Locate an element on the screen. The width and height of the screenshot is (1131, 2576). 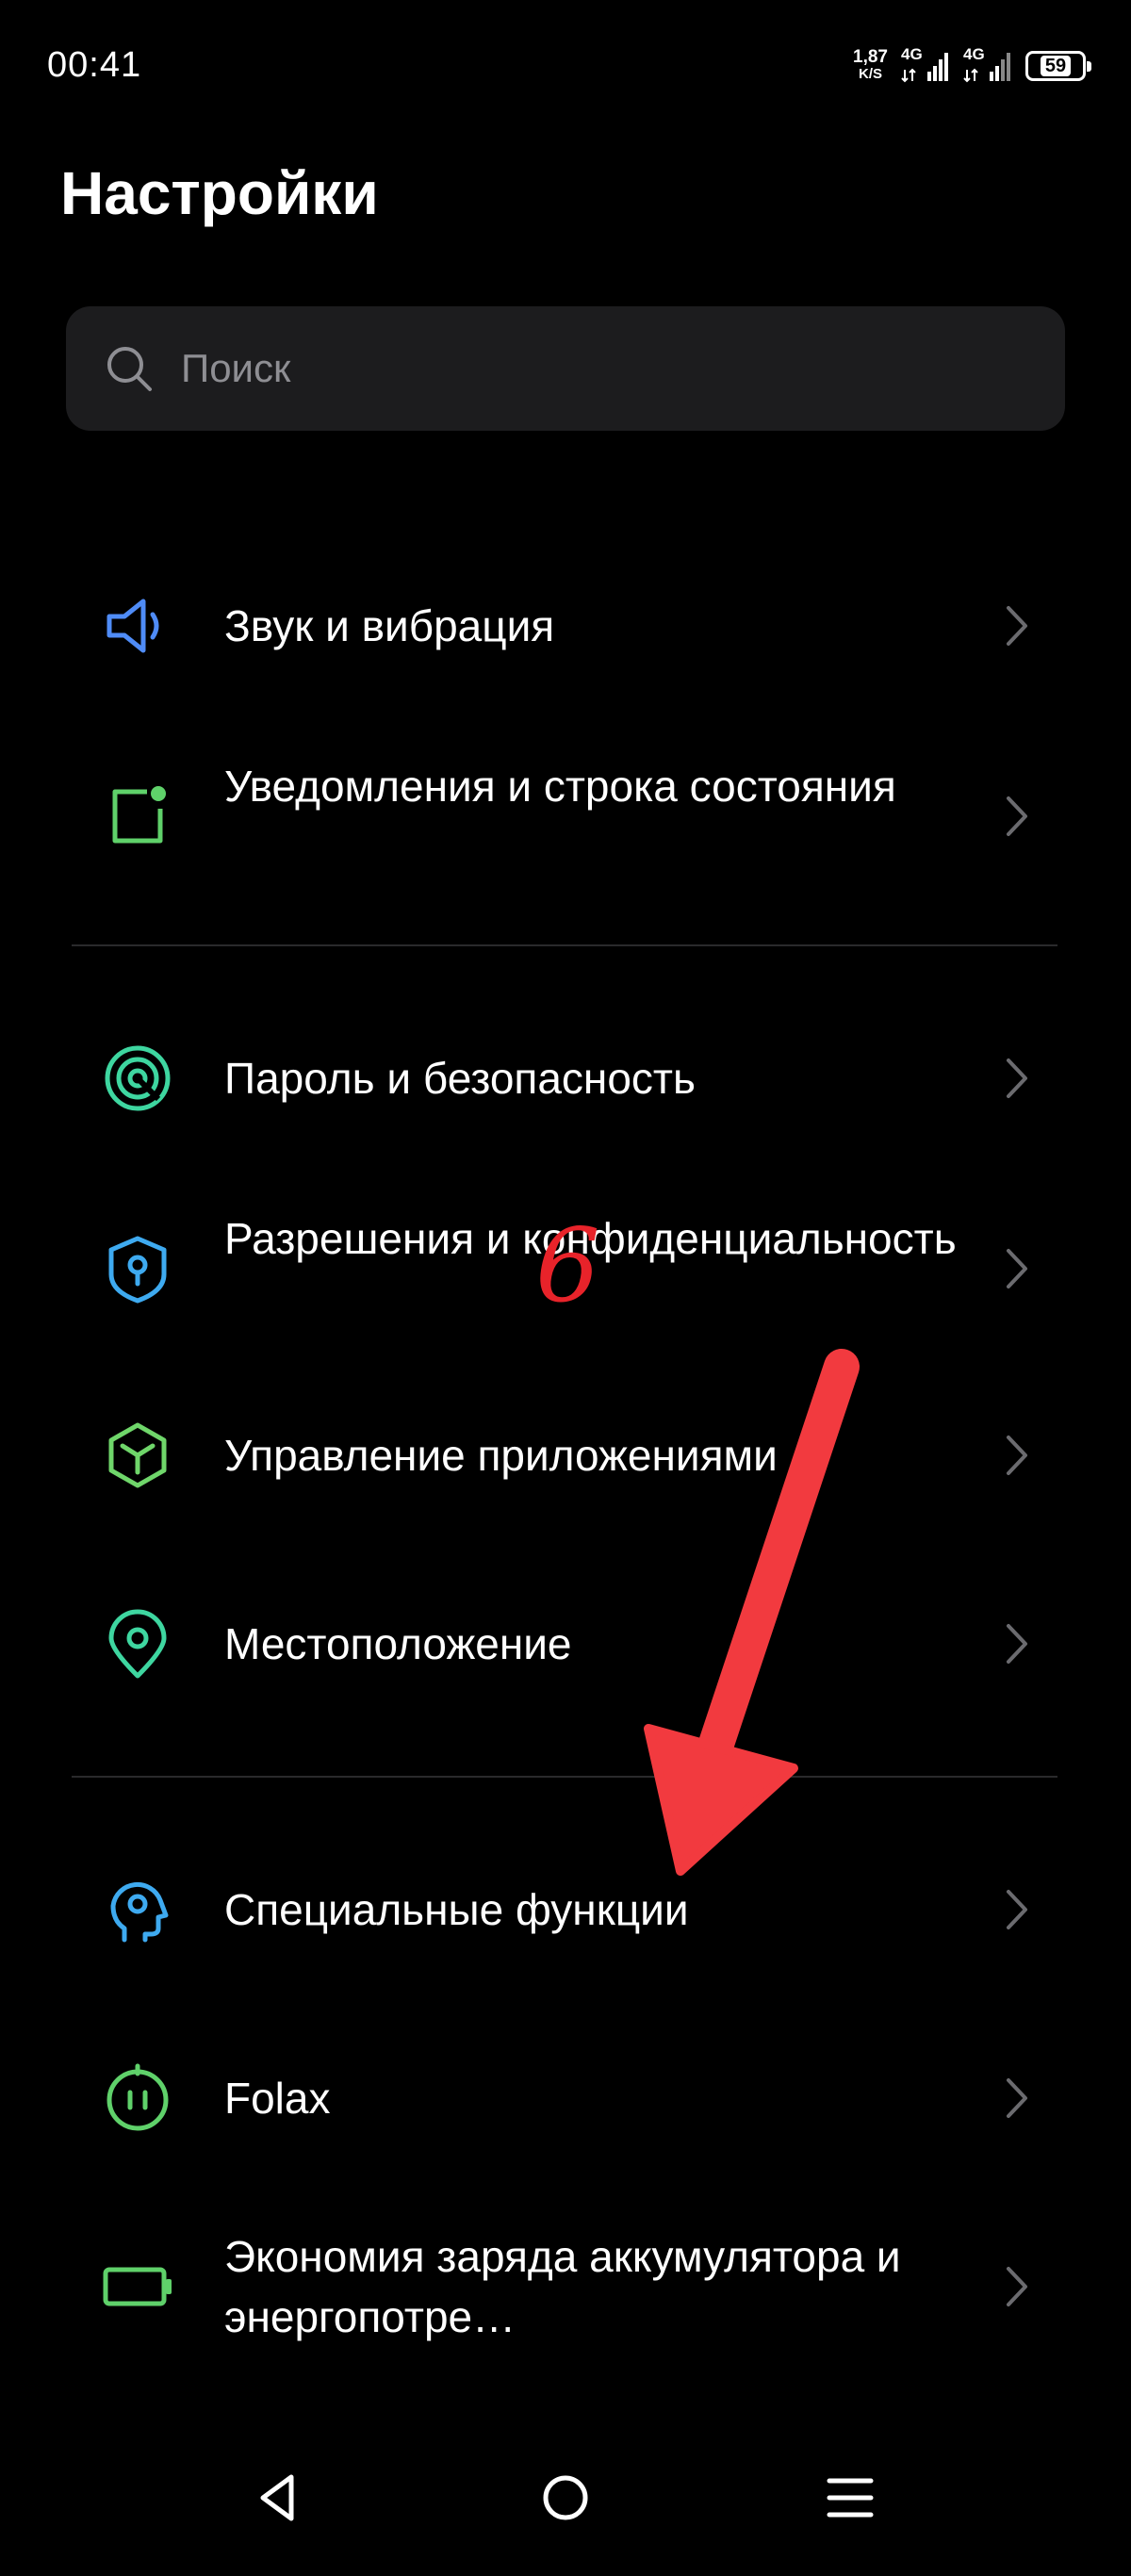
head-accessibility-icon is located at coordinates (137, 1909).